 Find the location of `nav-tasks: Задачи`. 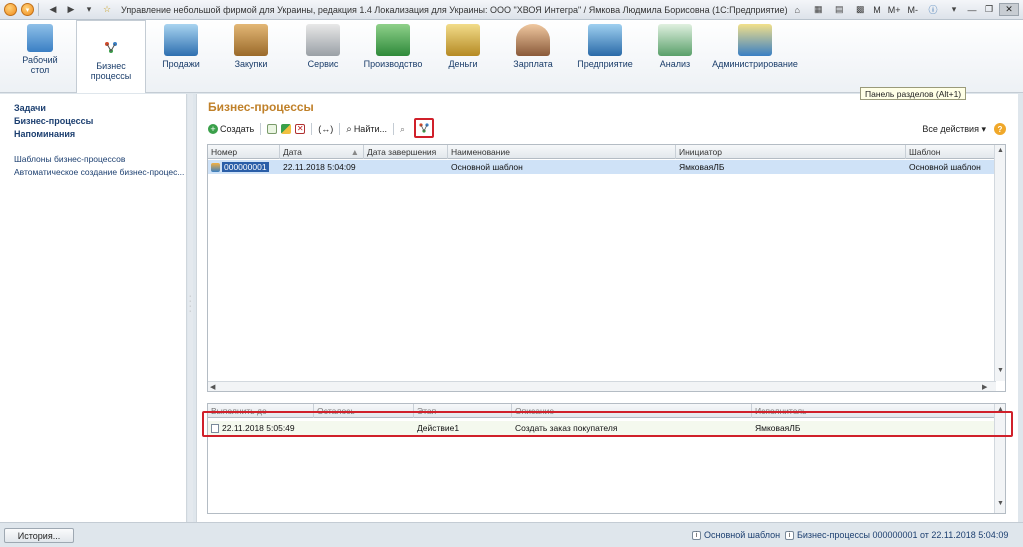

nav-tasks: Задачи is located at coordinates (93, 108).